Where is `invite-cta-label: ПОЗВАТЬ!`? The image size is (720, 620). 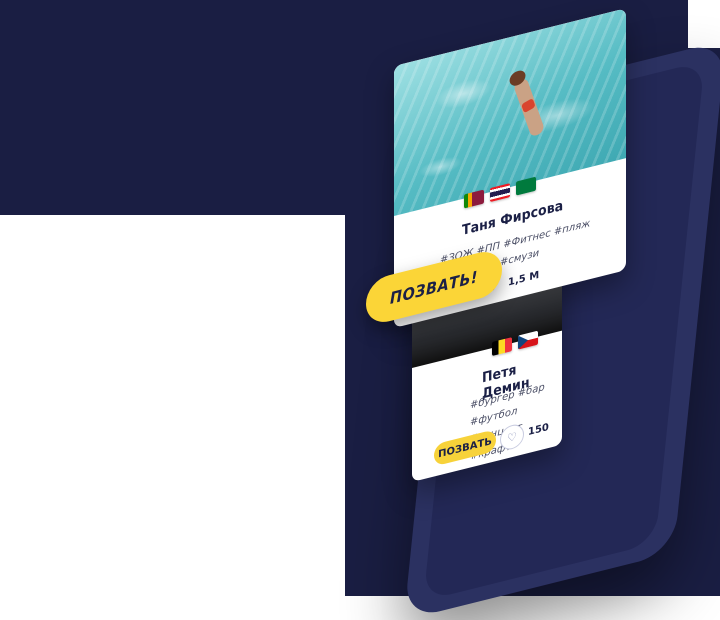
invite-cta-label: ПОЗВАТЬ! is located at coordinates (434, 287).